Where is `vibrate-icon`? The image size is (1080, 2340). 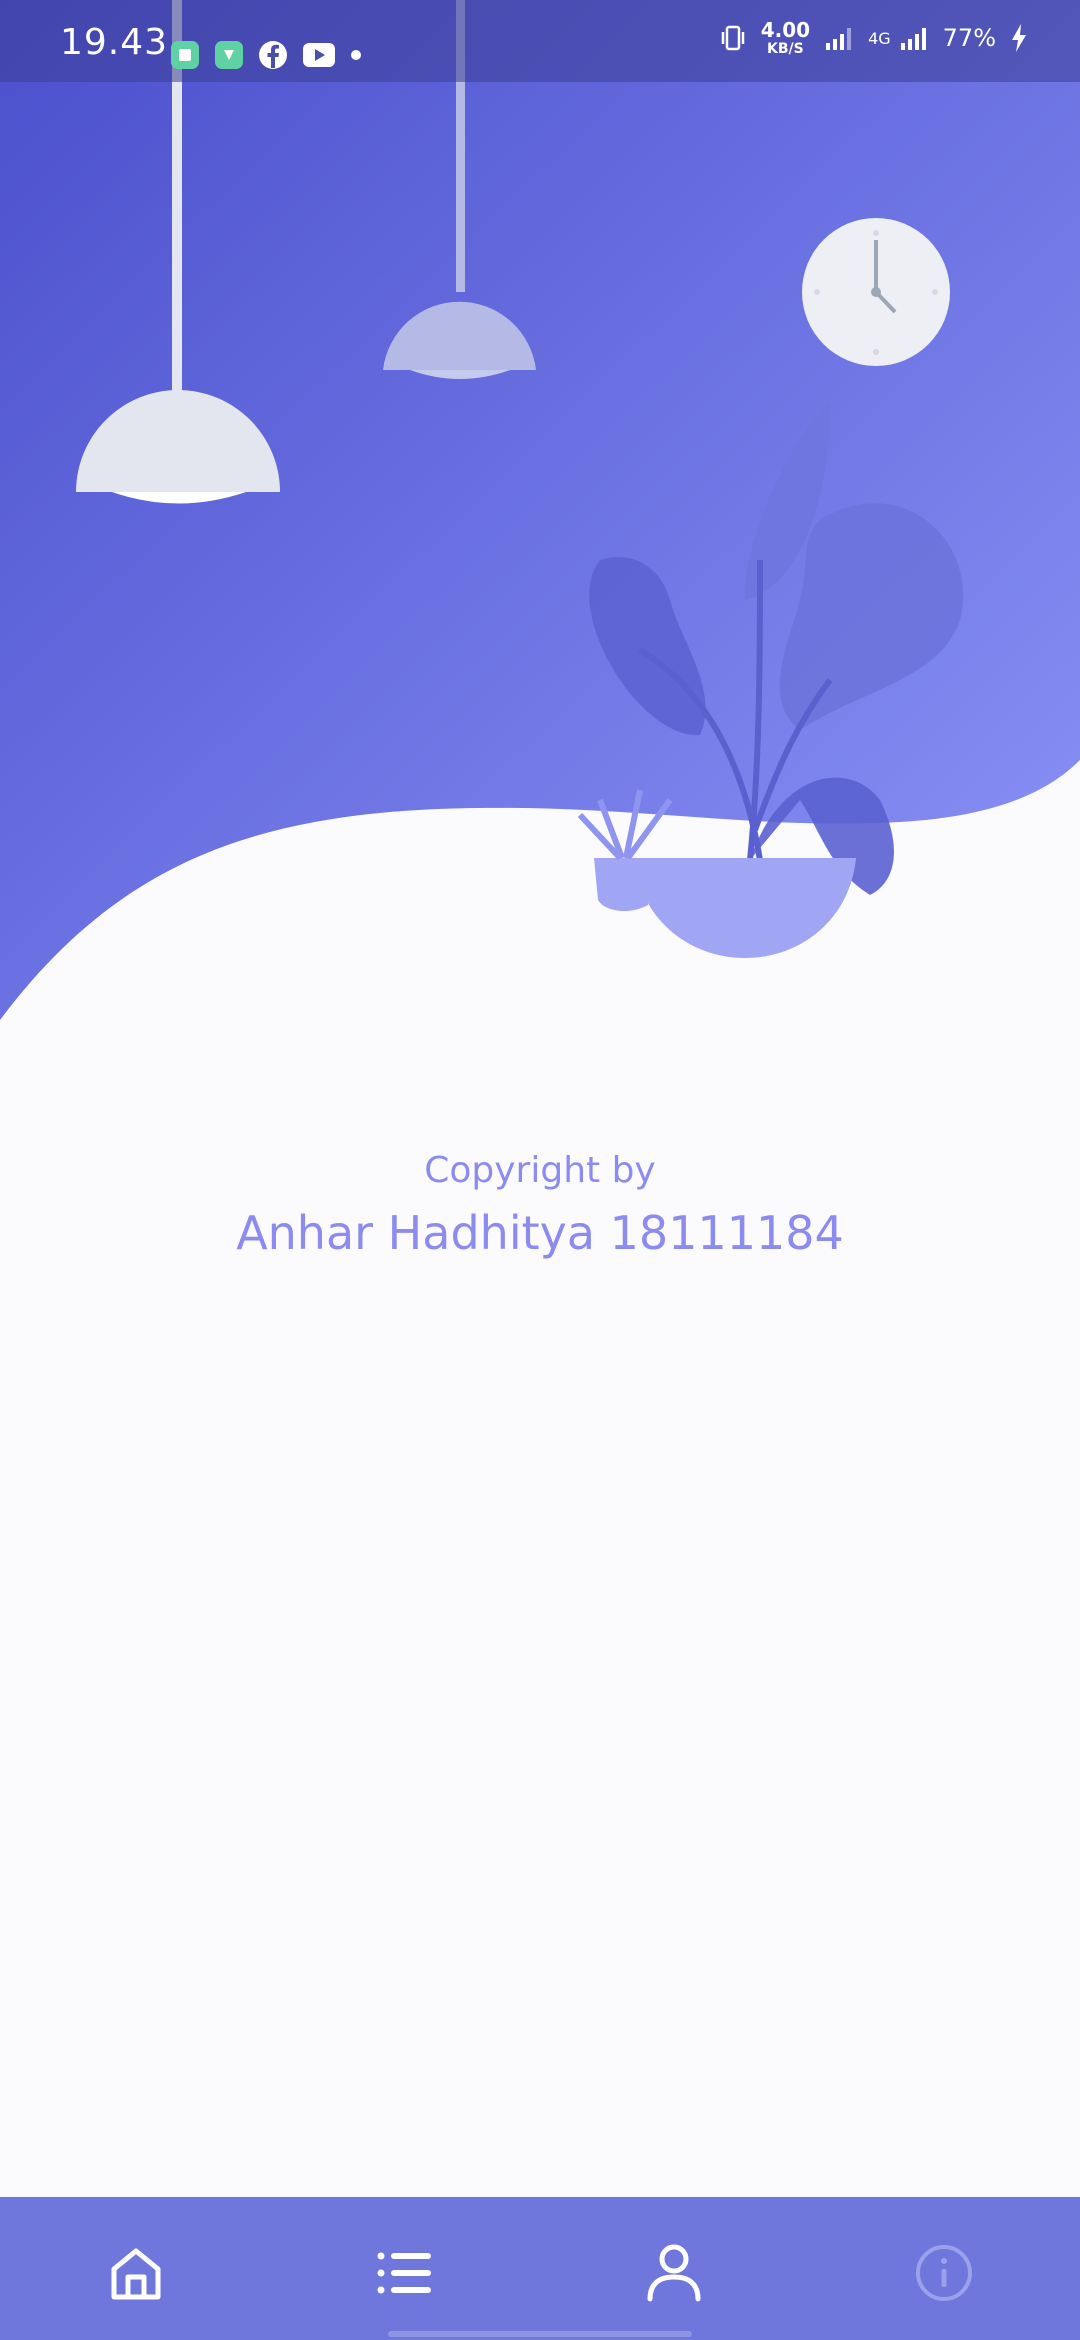
vibrate-icon is located at coordinates (732, 38).